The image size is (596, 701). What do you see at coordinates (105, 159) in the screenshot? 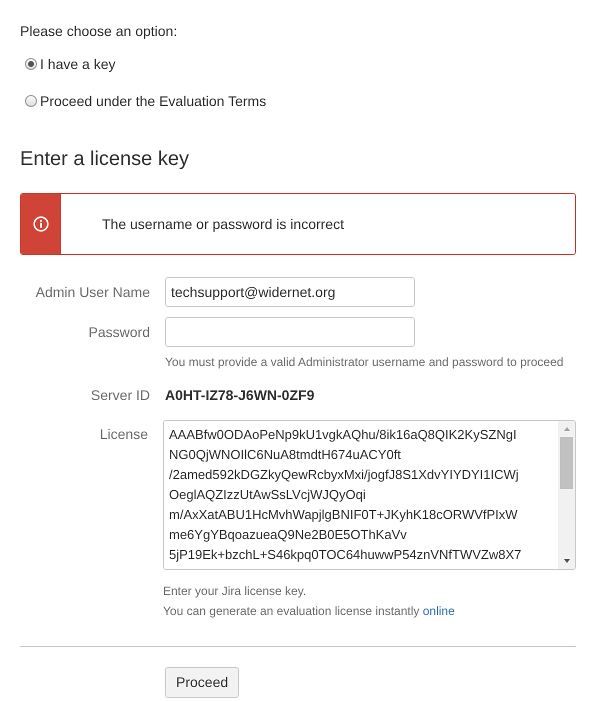
I see `section-heading: Enter a license key` at bounding box center [105, 159].